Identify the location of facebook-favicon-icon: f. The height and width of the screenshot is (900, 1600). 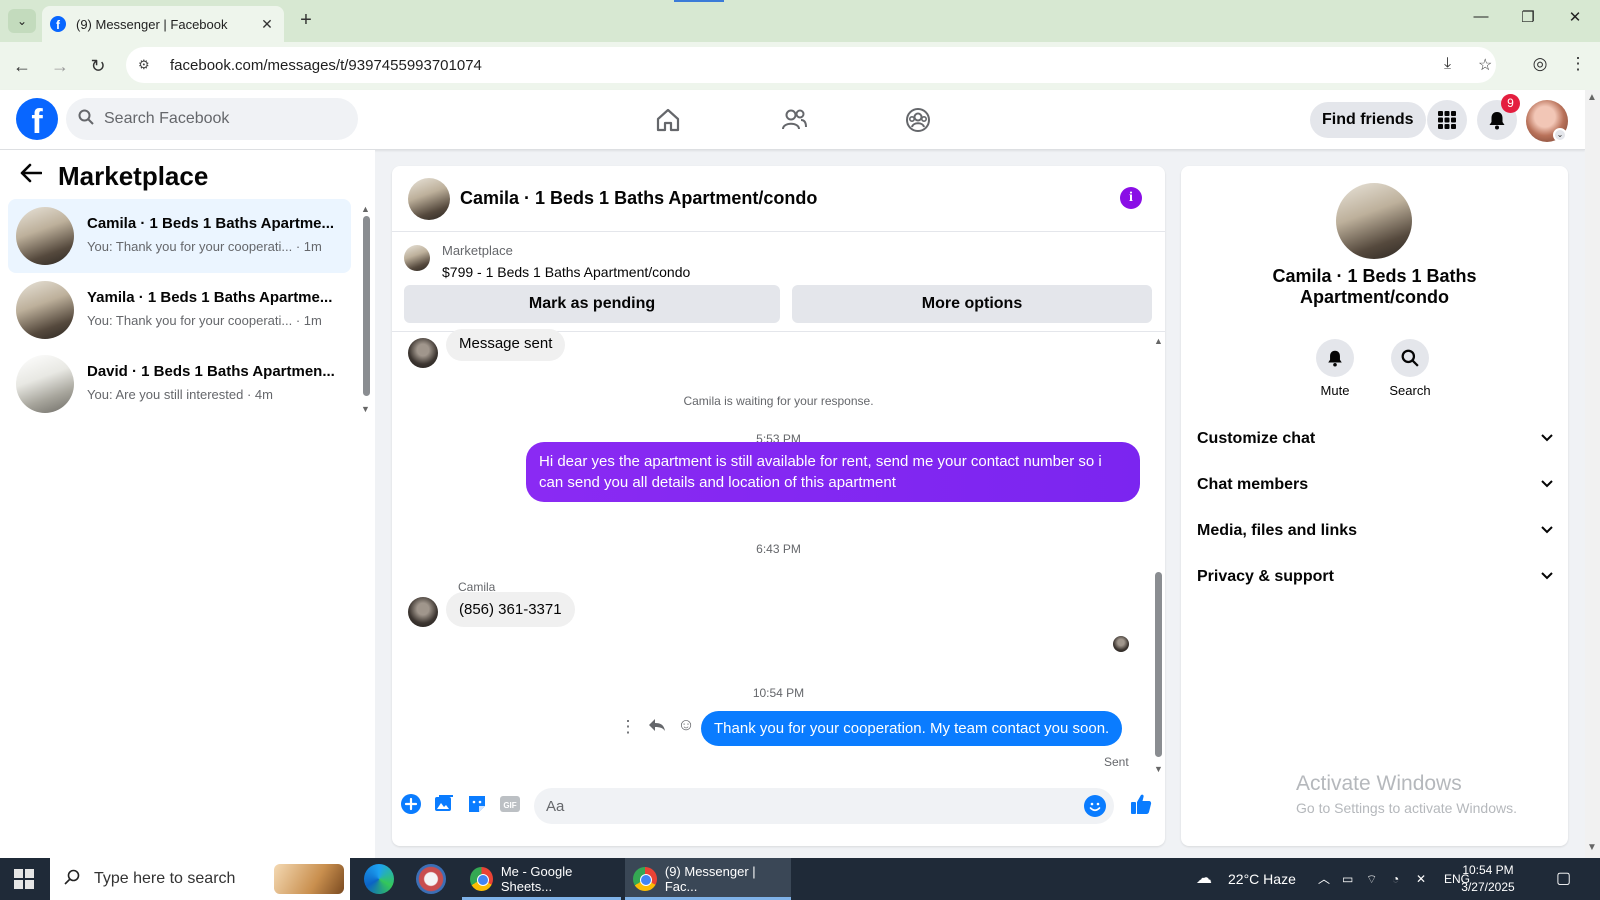
(58, 24).